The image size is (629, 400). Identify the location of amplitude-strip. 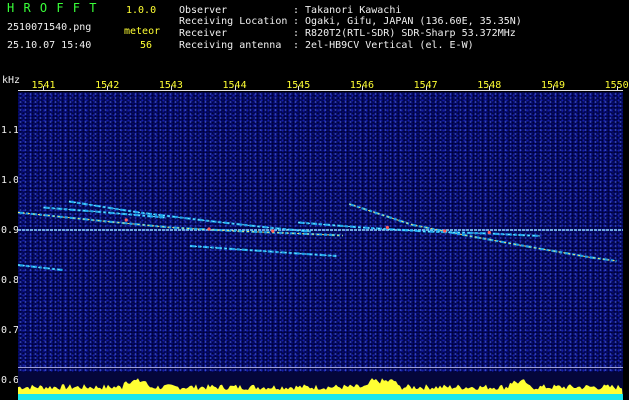
(320, 386).